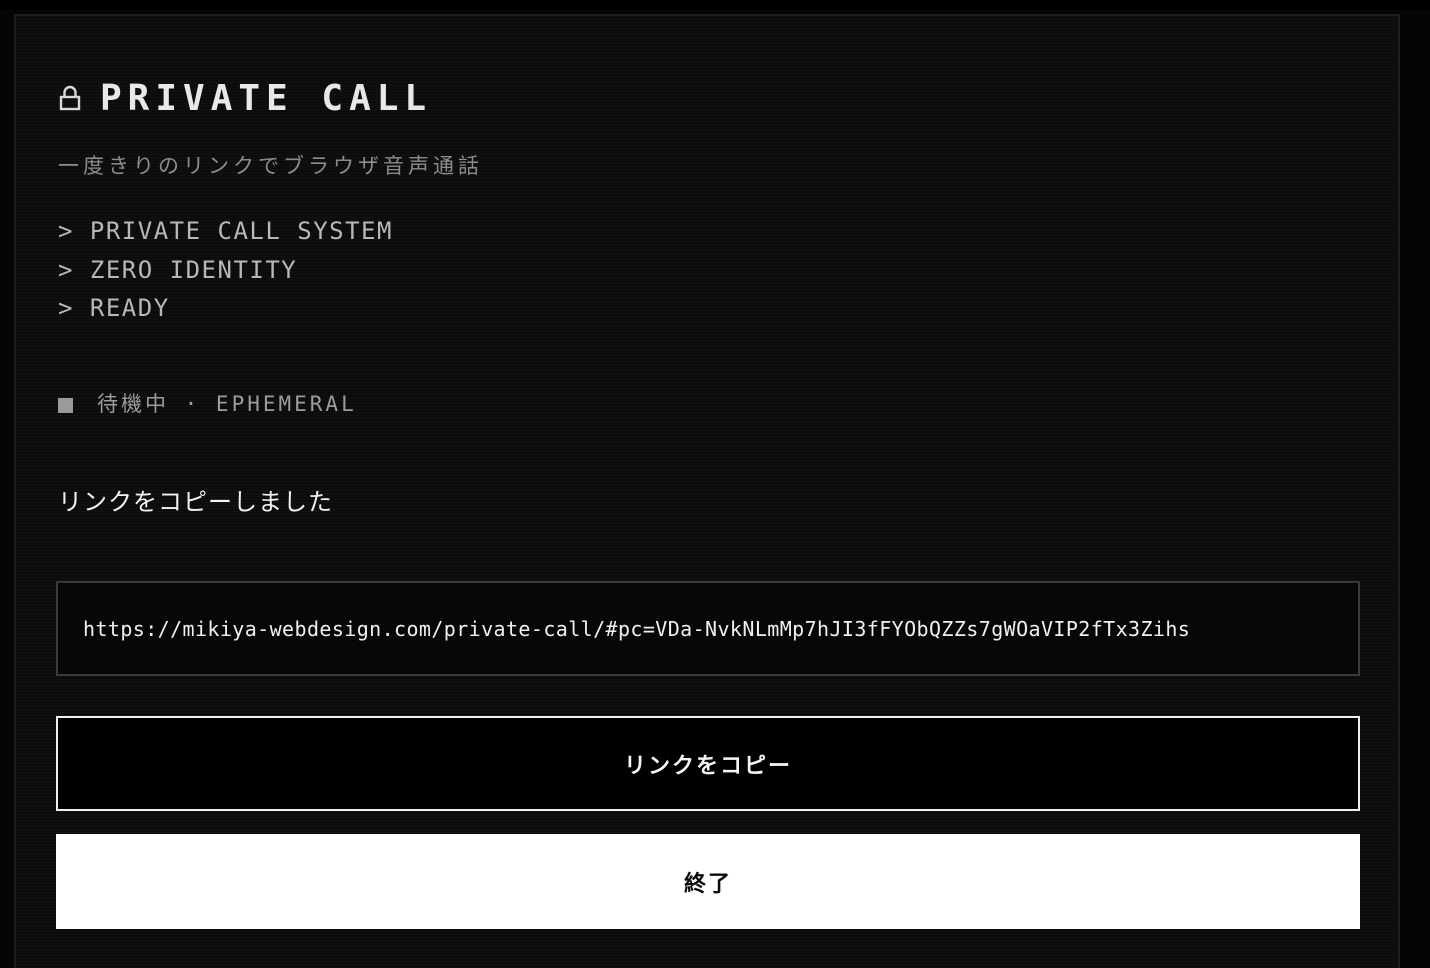  I want to click on terminal-line: > ZERO IDENTITY, so click(178, 269).